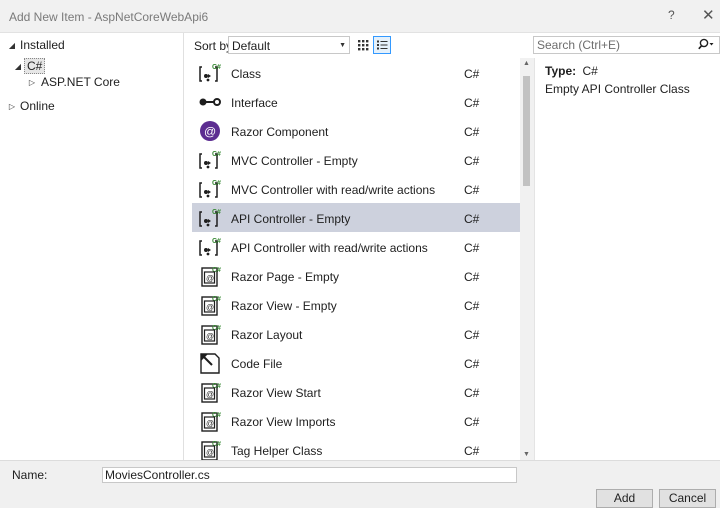  Describe the element at coordinates (284, 306) in the screenshot. I see `template-name: Razor View - Empty` at that location.